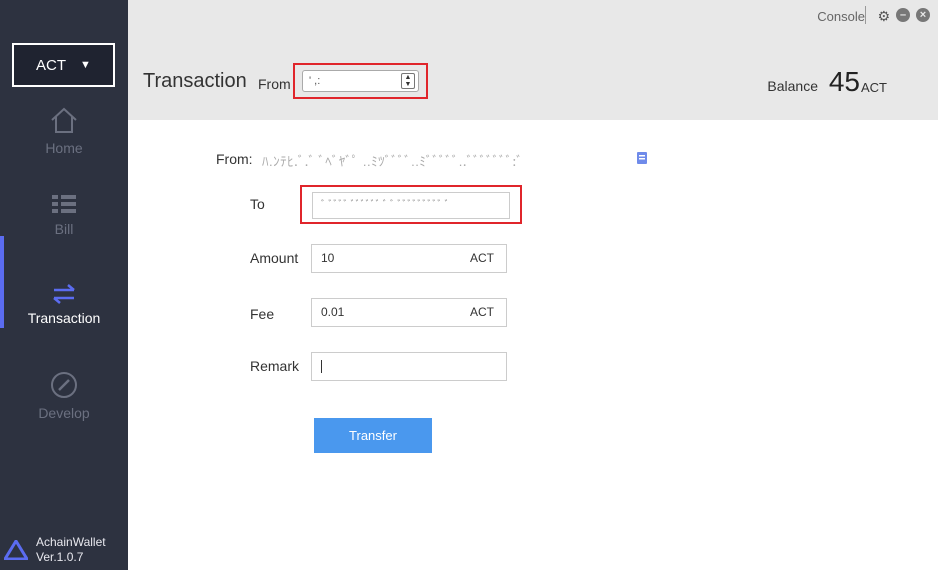 The width and height of the screenshot is (938, 570). I want to click on to-field-highlight: ﾞ ﾞﾞﾞﾞ ﾞﾞﾞﾞﾞﾞ ﾞ ﾞ ﾞﾞﾞﾞﾞﾞﾞﾞﾞ ﾞ, so click(411, 204).